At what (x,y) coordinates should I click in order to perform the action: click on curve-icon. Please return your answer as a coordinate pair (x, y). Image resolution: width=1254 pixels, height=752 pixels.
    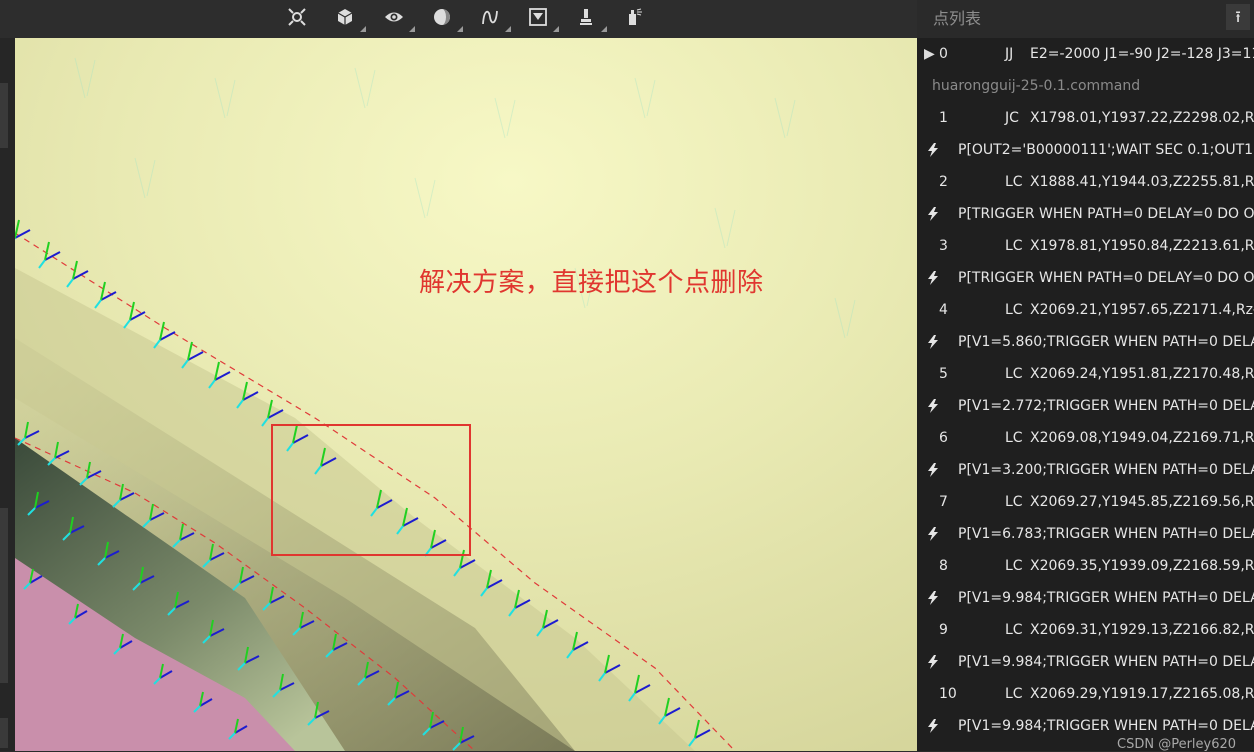
    Looking at the image, I should click on (490, 17).